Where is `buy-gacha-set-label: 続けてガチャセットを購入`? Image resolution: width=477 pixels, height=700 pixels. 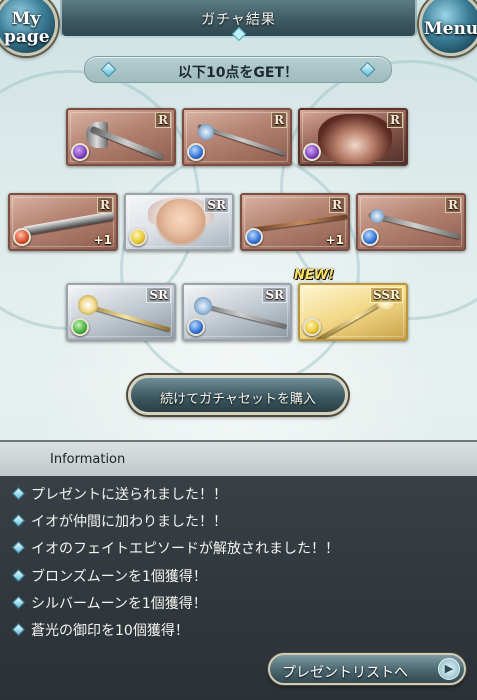 buy-gacha-set-label: 続けてガチャセットを購入 is located at coordinates (238, 399).